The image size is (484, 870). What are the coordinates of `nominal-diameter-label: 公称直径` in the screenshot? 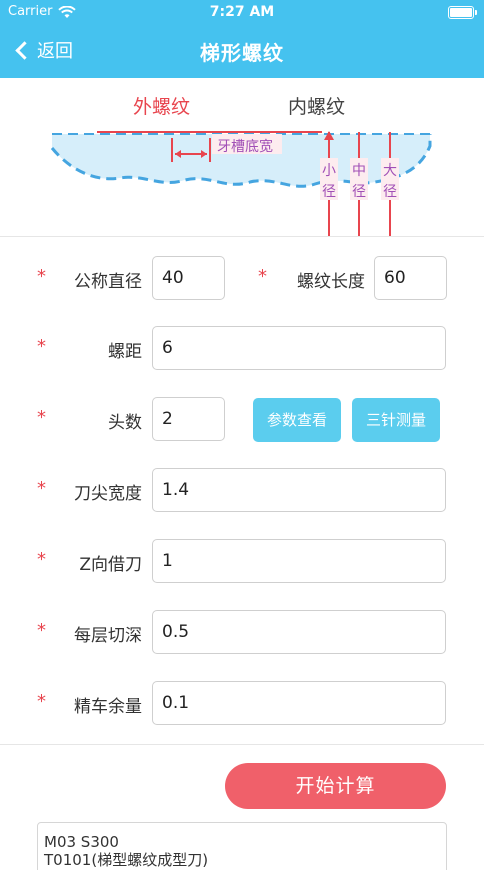 It's located at (108, 282).